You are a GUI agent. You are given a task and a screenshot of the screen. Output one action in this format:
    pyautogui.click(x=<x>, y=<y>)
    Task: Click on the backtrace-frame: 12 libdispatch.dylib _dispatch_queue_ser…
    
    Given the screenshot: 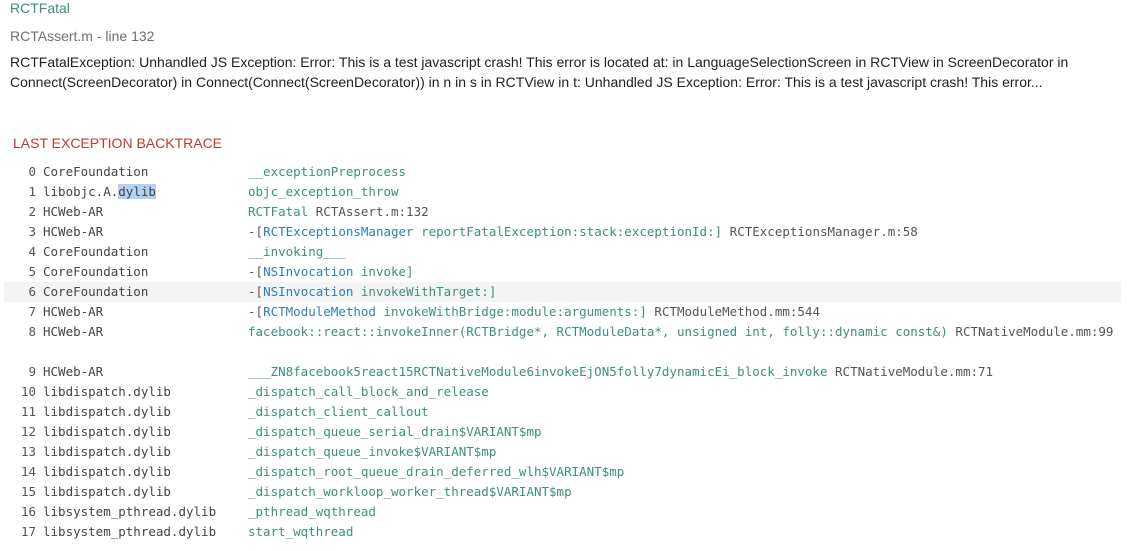 What is the action you would take?
    pyautogui.click(x=562, y=432)
    